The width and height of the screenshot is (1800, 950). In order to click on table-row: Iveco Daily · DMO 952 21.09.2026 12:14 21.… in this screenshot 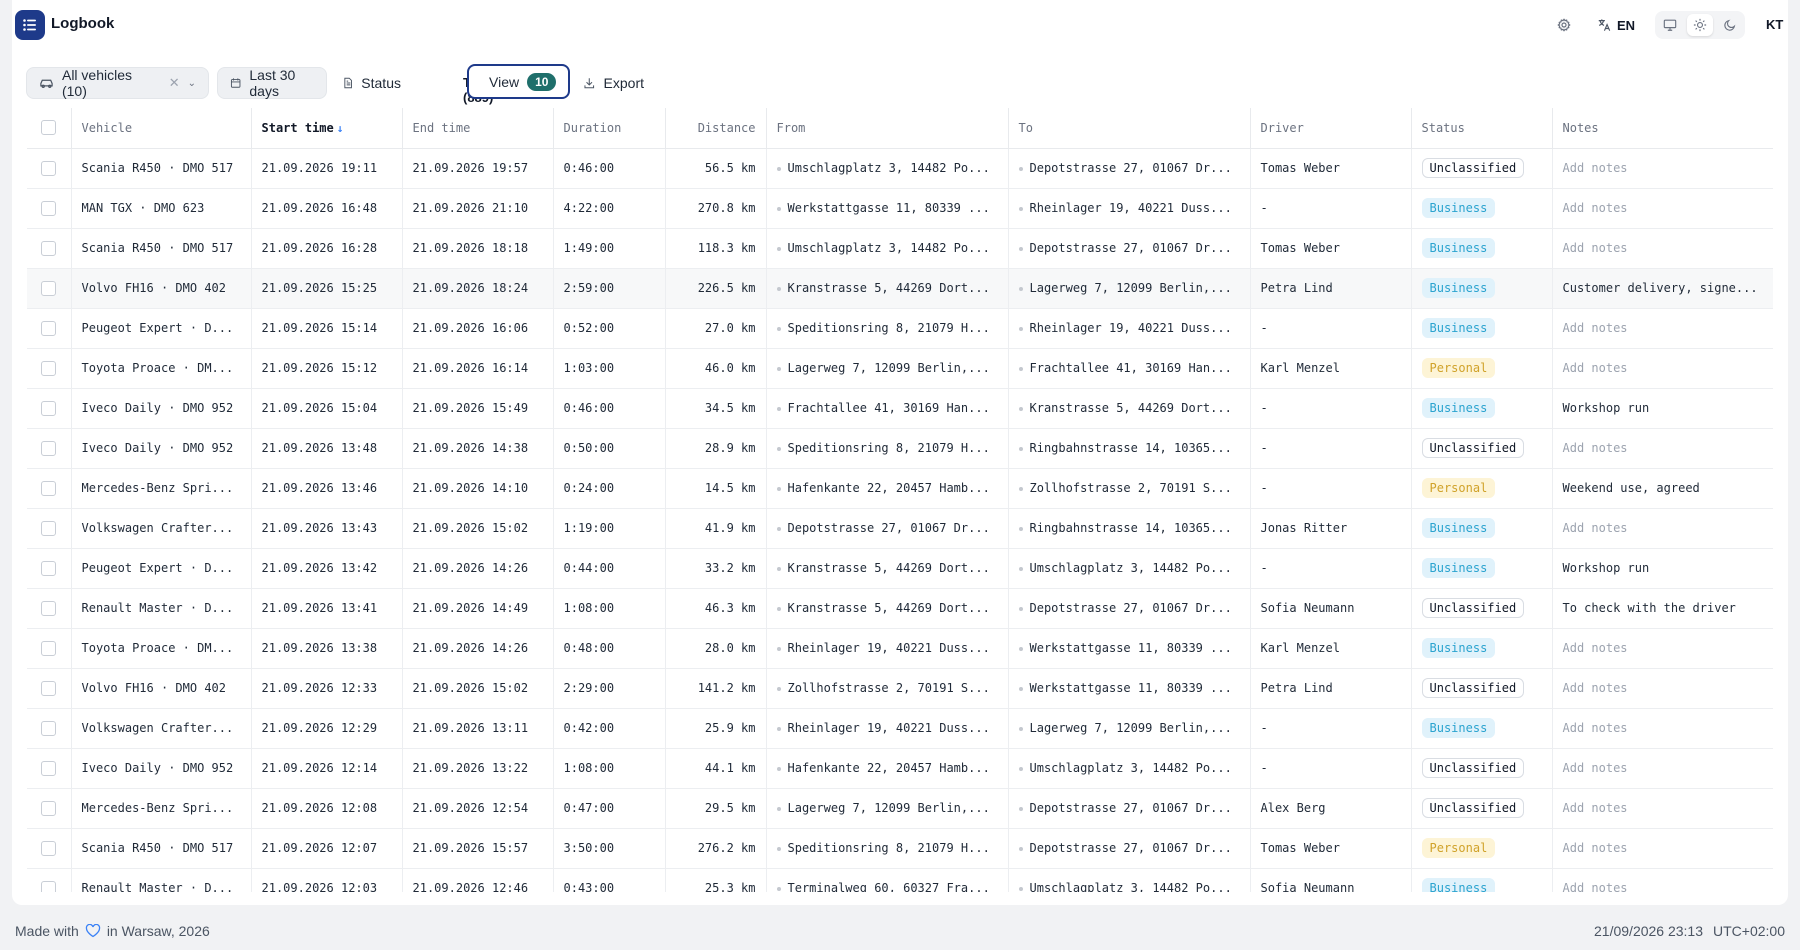, I will do `click(900, 768)`.